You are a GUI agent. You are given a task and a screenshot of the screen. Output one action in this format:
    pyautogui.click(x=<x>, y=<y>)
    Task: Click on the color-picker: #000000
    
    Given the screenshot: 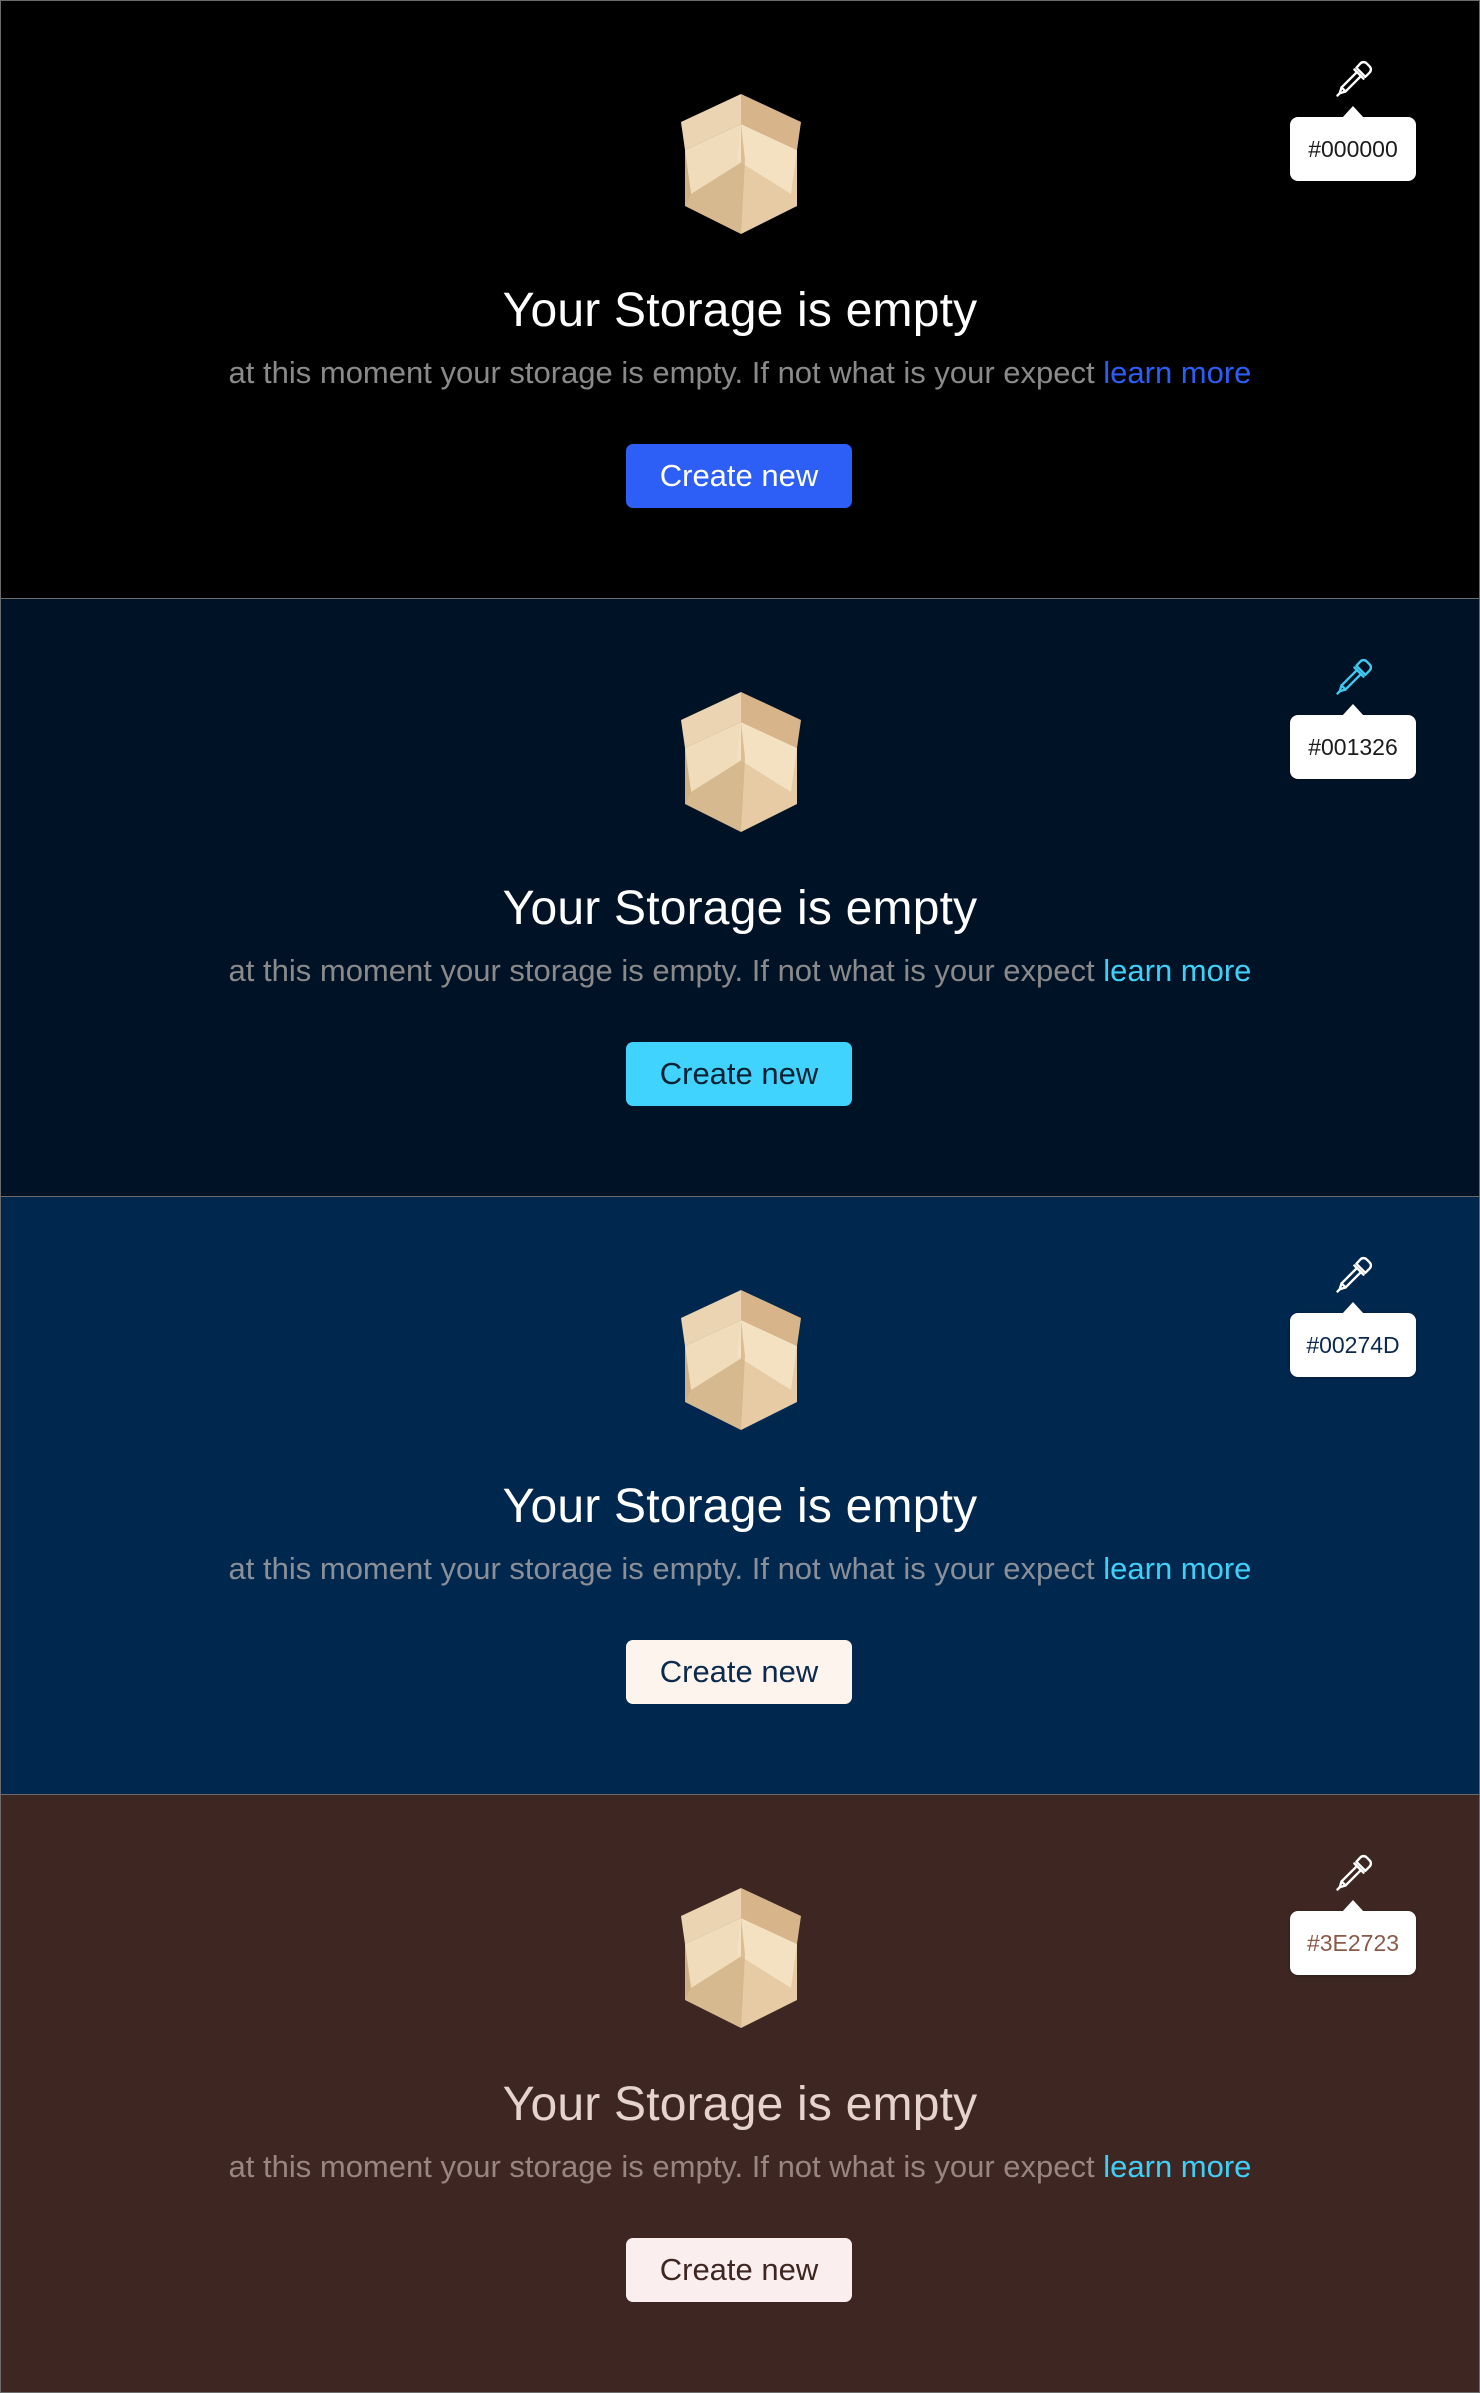 What is the action you would take?
    pyautogui.click(x=1353, y=119)
    